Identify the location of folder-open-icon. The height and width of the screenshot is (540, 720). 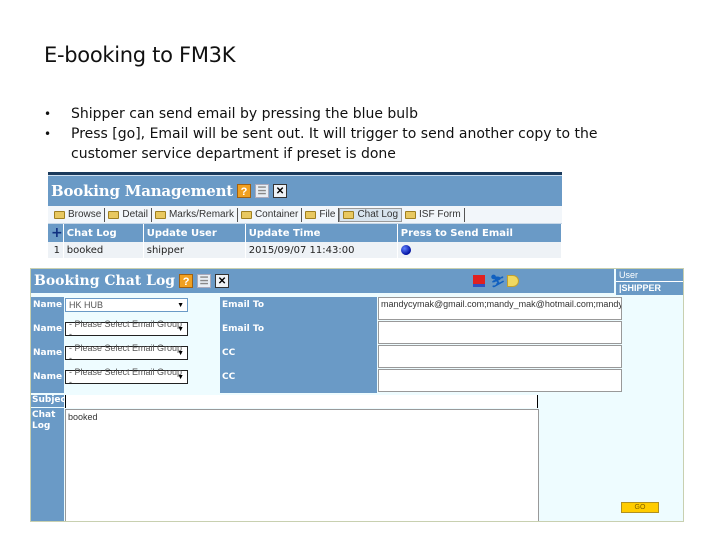
(349, 214).